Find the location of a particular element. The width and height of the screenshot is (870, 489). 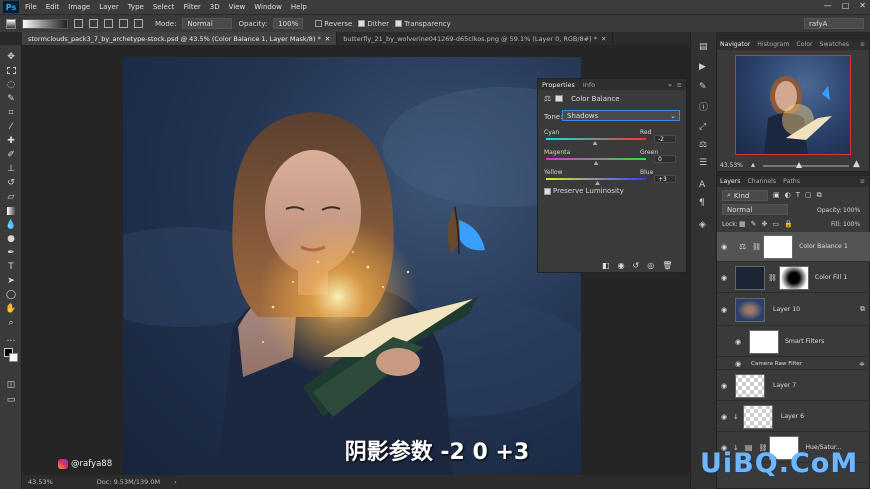

color-swatches is located at coordinates (11, 355).